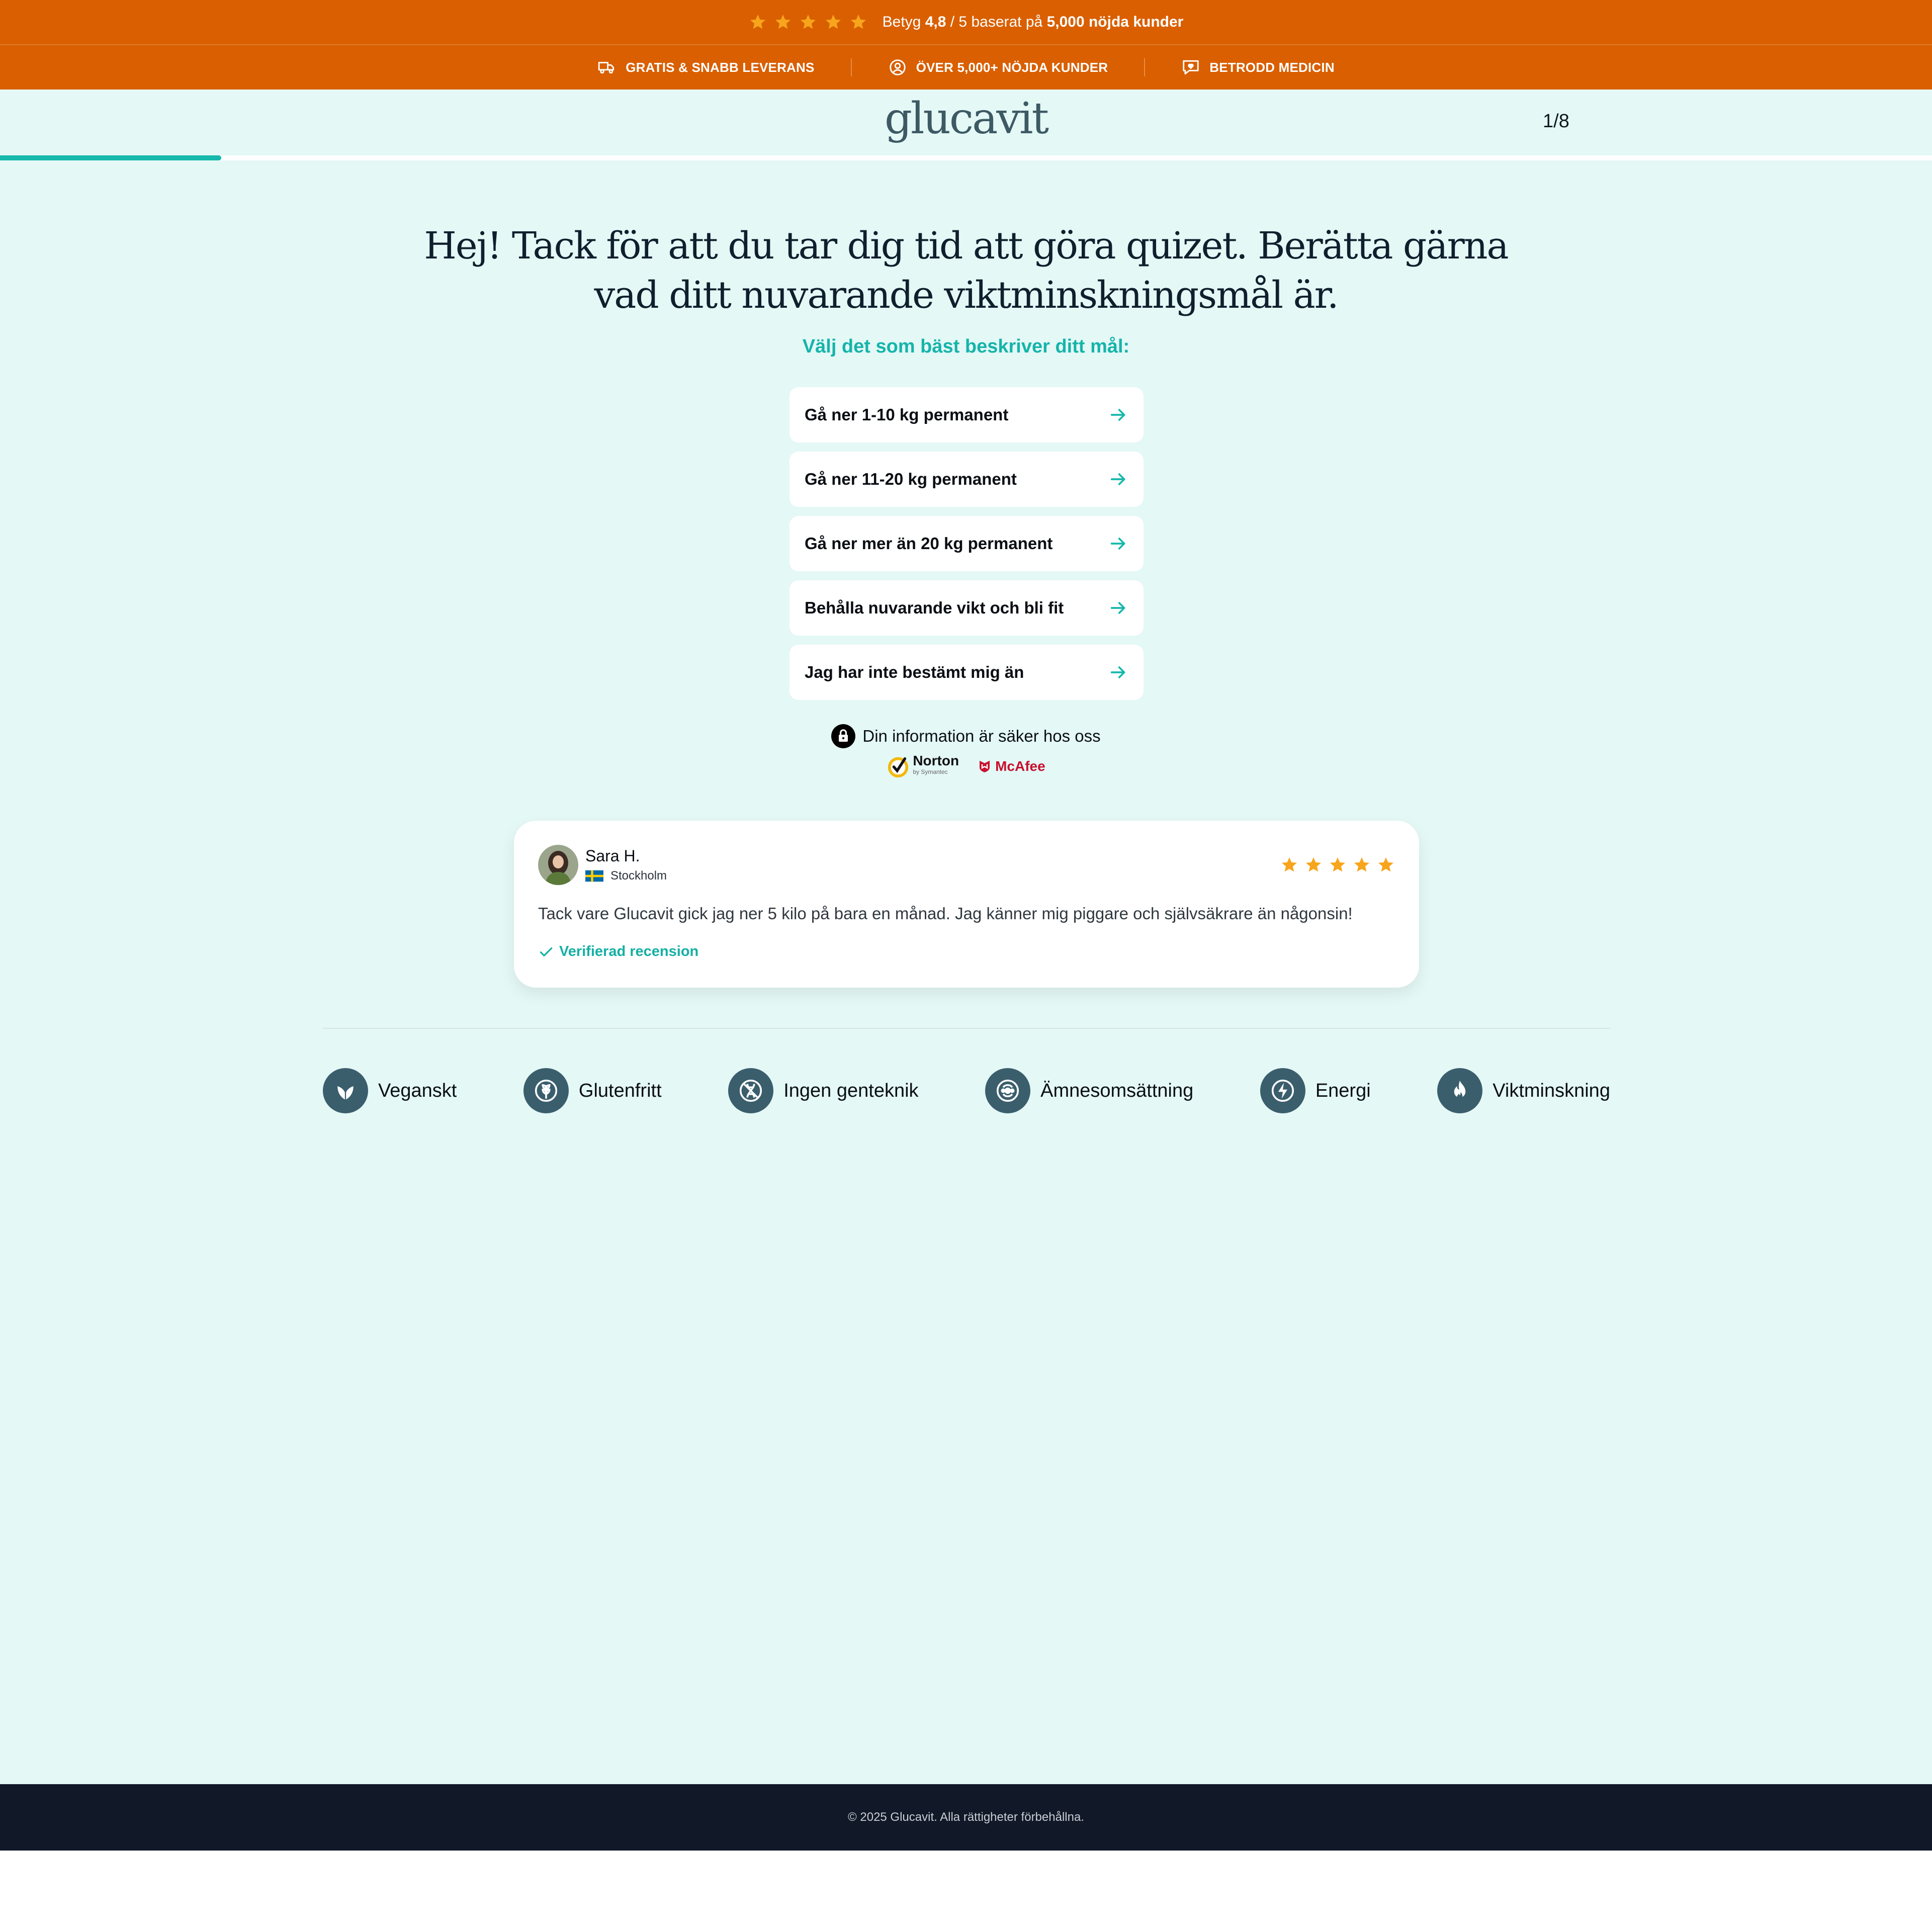 The image size is (1932, 1932). Describe the element at coordinates (1343, 1090) in the screenshot. I see `feature-label: Energi` at that location.